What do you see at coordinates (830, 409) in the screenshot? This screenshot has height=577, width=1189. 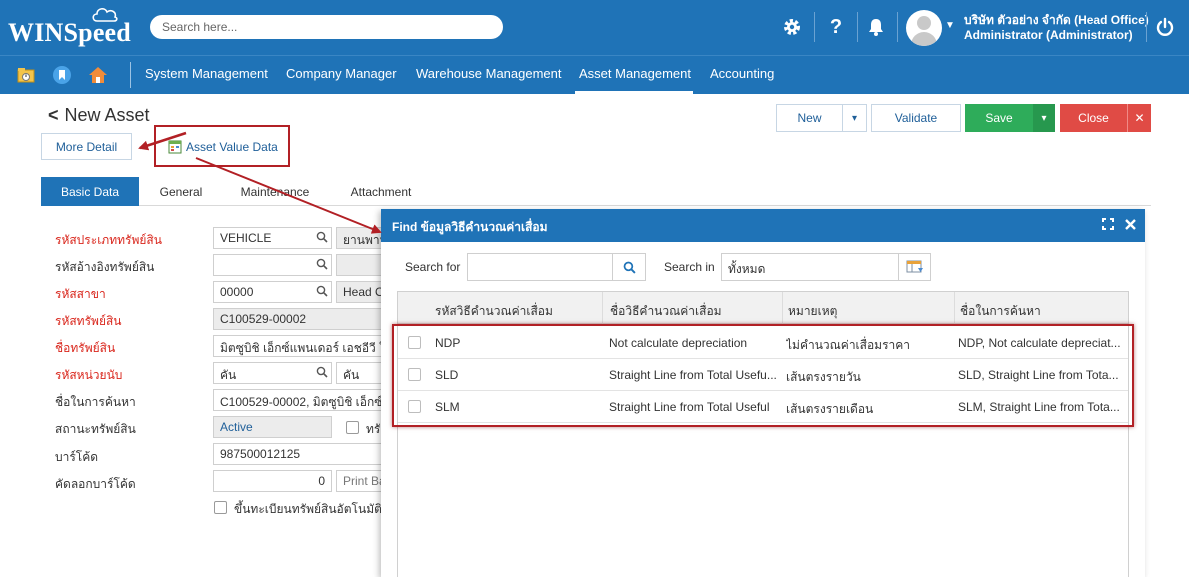 I see `row-note: เส้นตรงรายเดือน` at bounding box center [830, 409].